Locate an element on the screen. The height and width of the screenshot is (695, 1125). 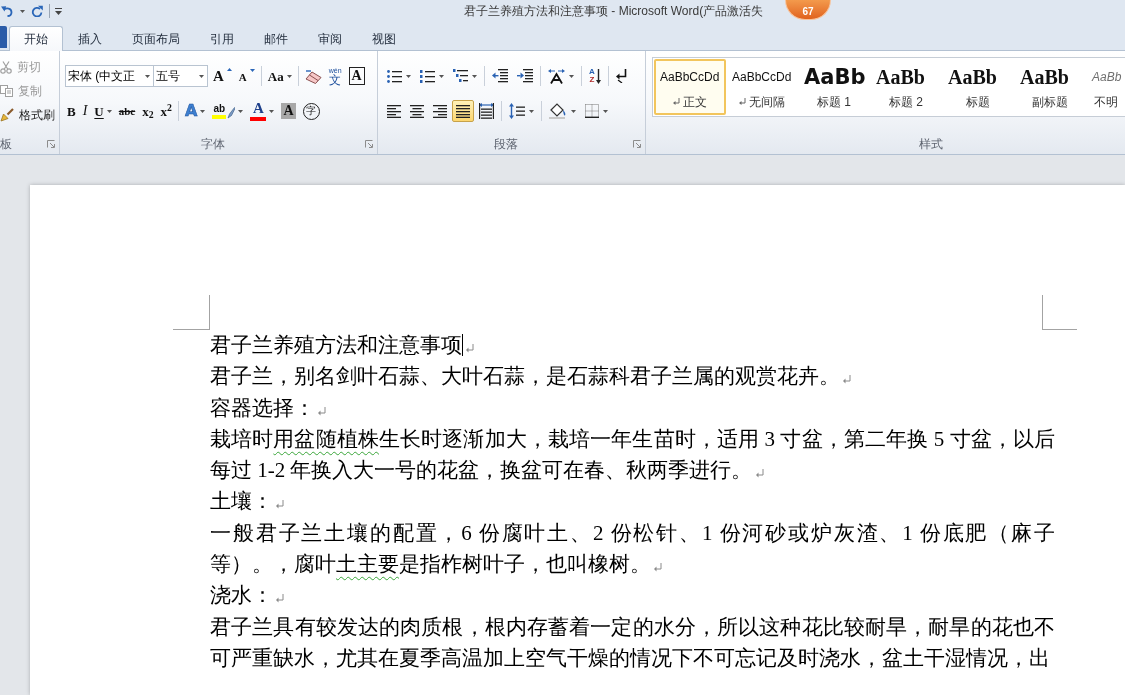
paragraph-text: 君子兰，别名剑叶石蒜、大叶石蒜，是石蒜科君子兰属的观赏花卉。 is located at coordinates (525, 376).